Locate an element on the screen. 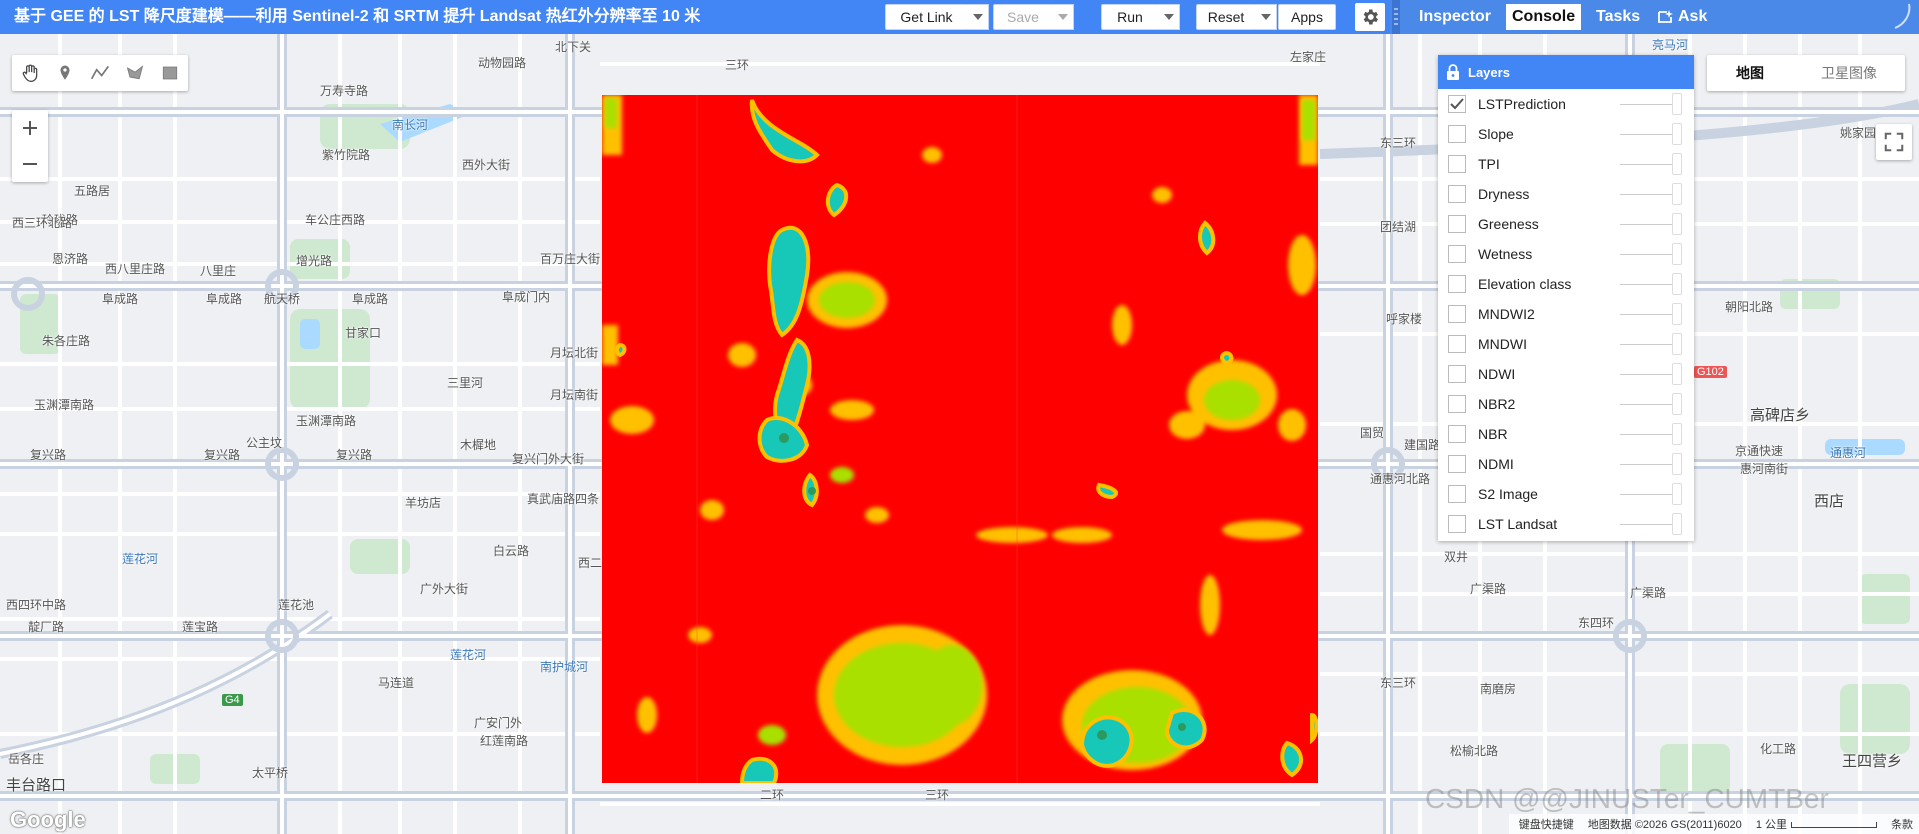  rectangle-tool-button is located at coordinates (169, 73).